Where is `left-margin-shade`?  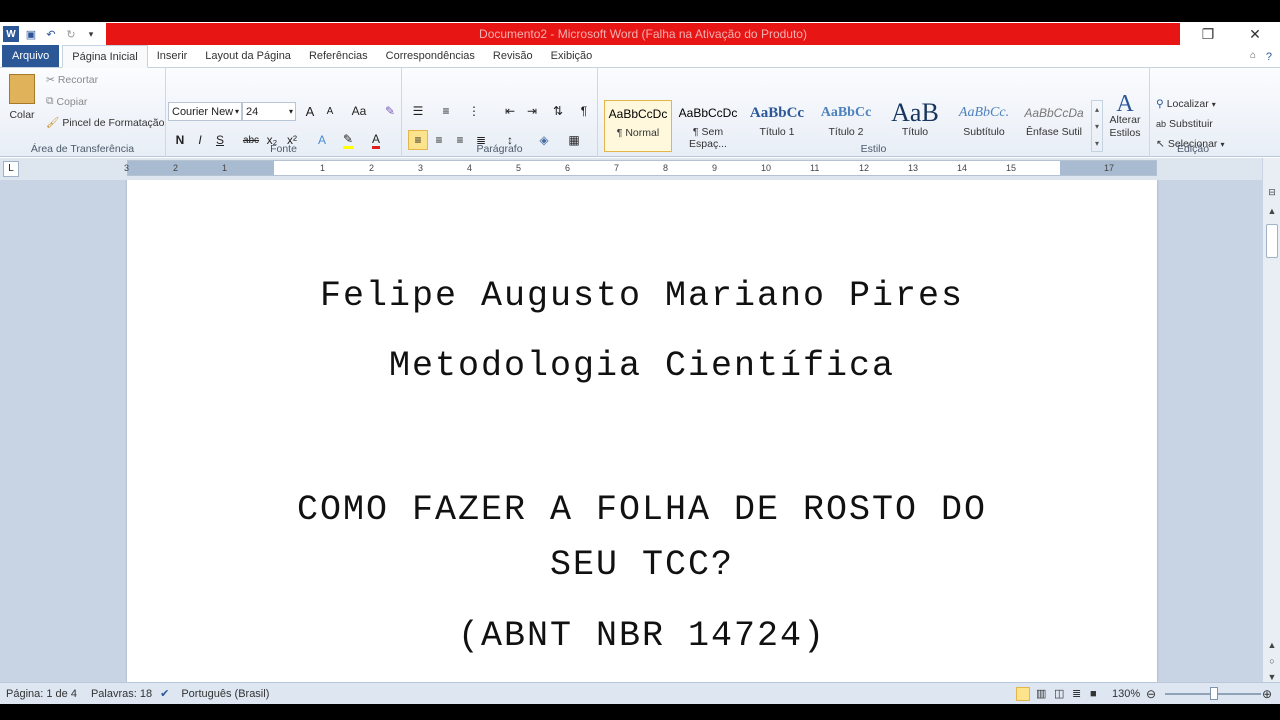 left-margin-shade is located at coordinates (201, 168).